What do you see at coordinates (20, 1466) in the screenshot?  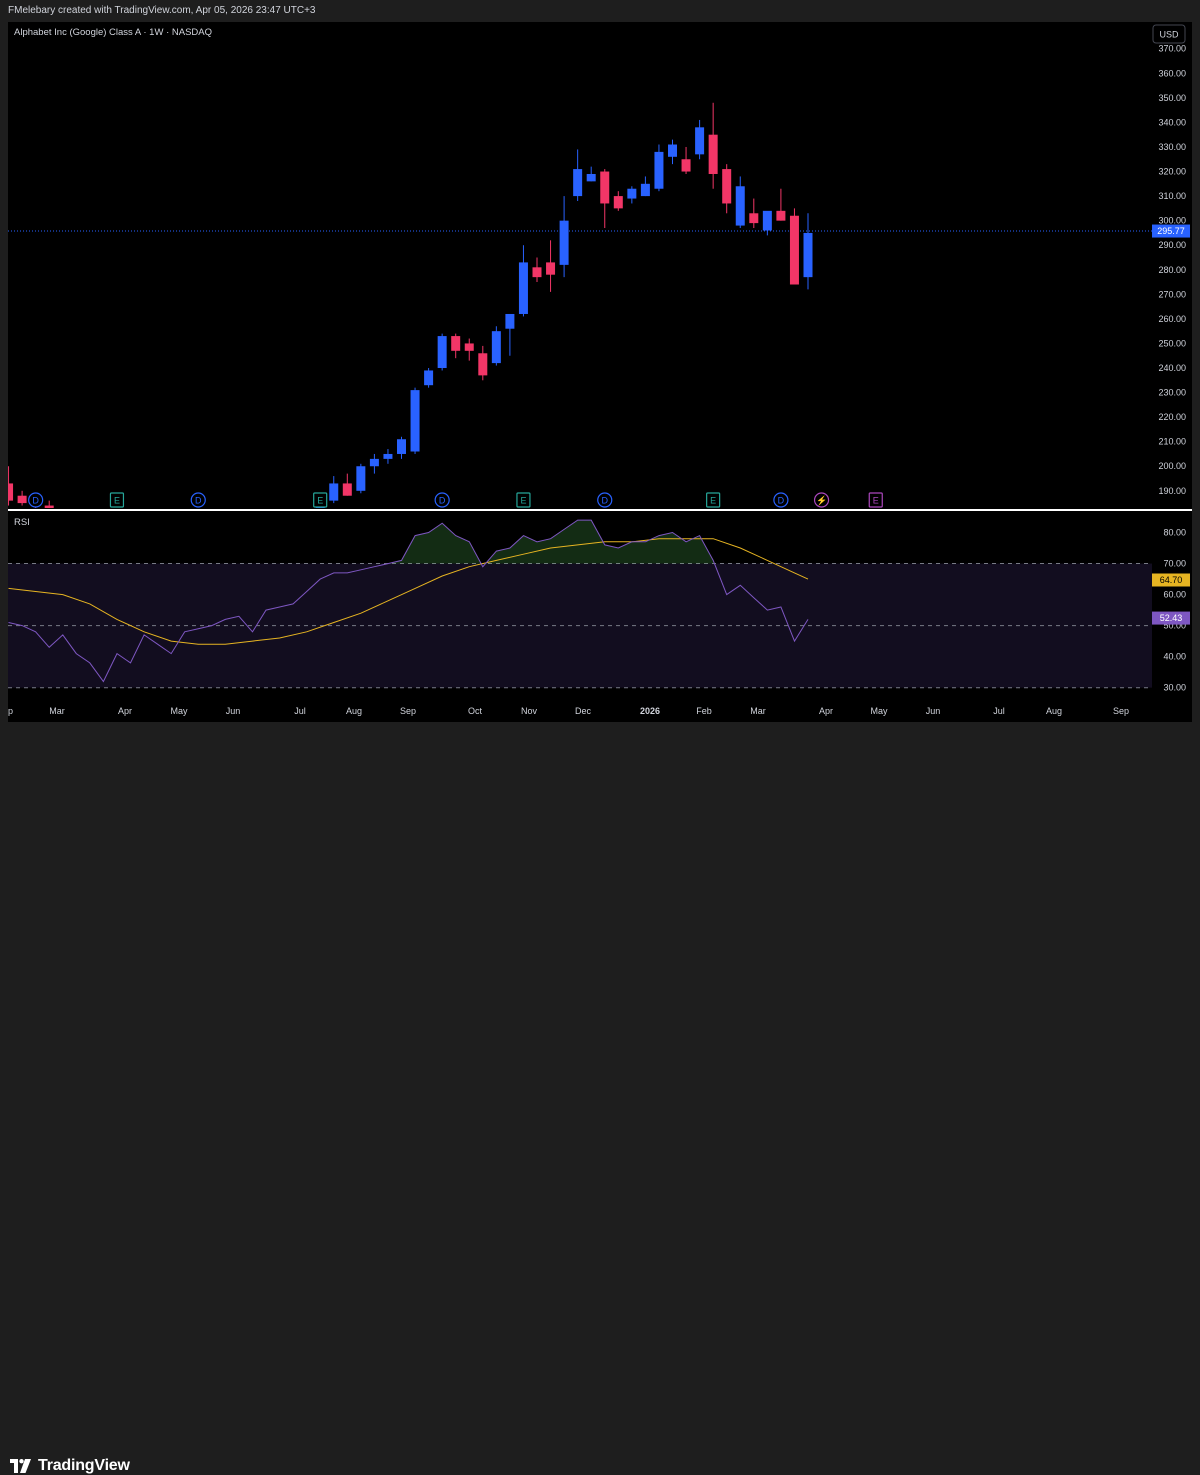 I see `tradingview-logo-icon` at bounding box center [20, 1466].